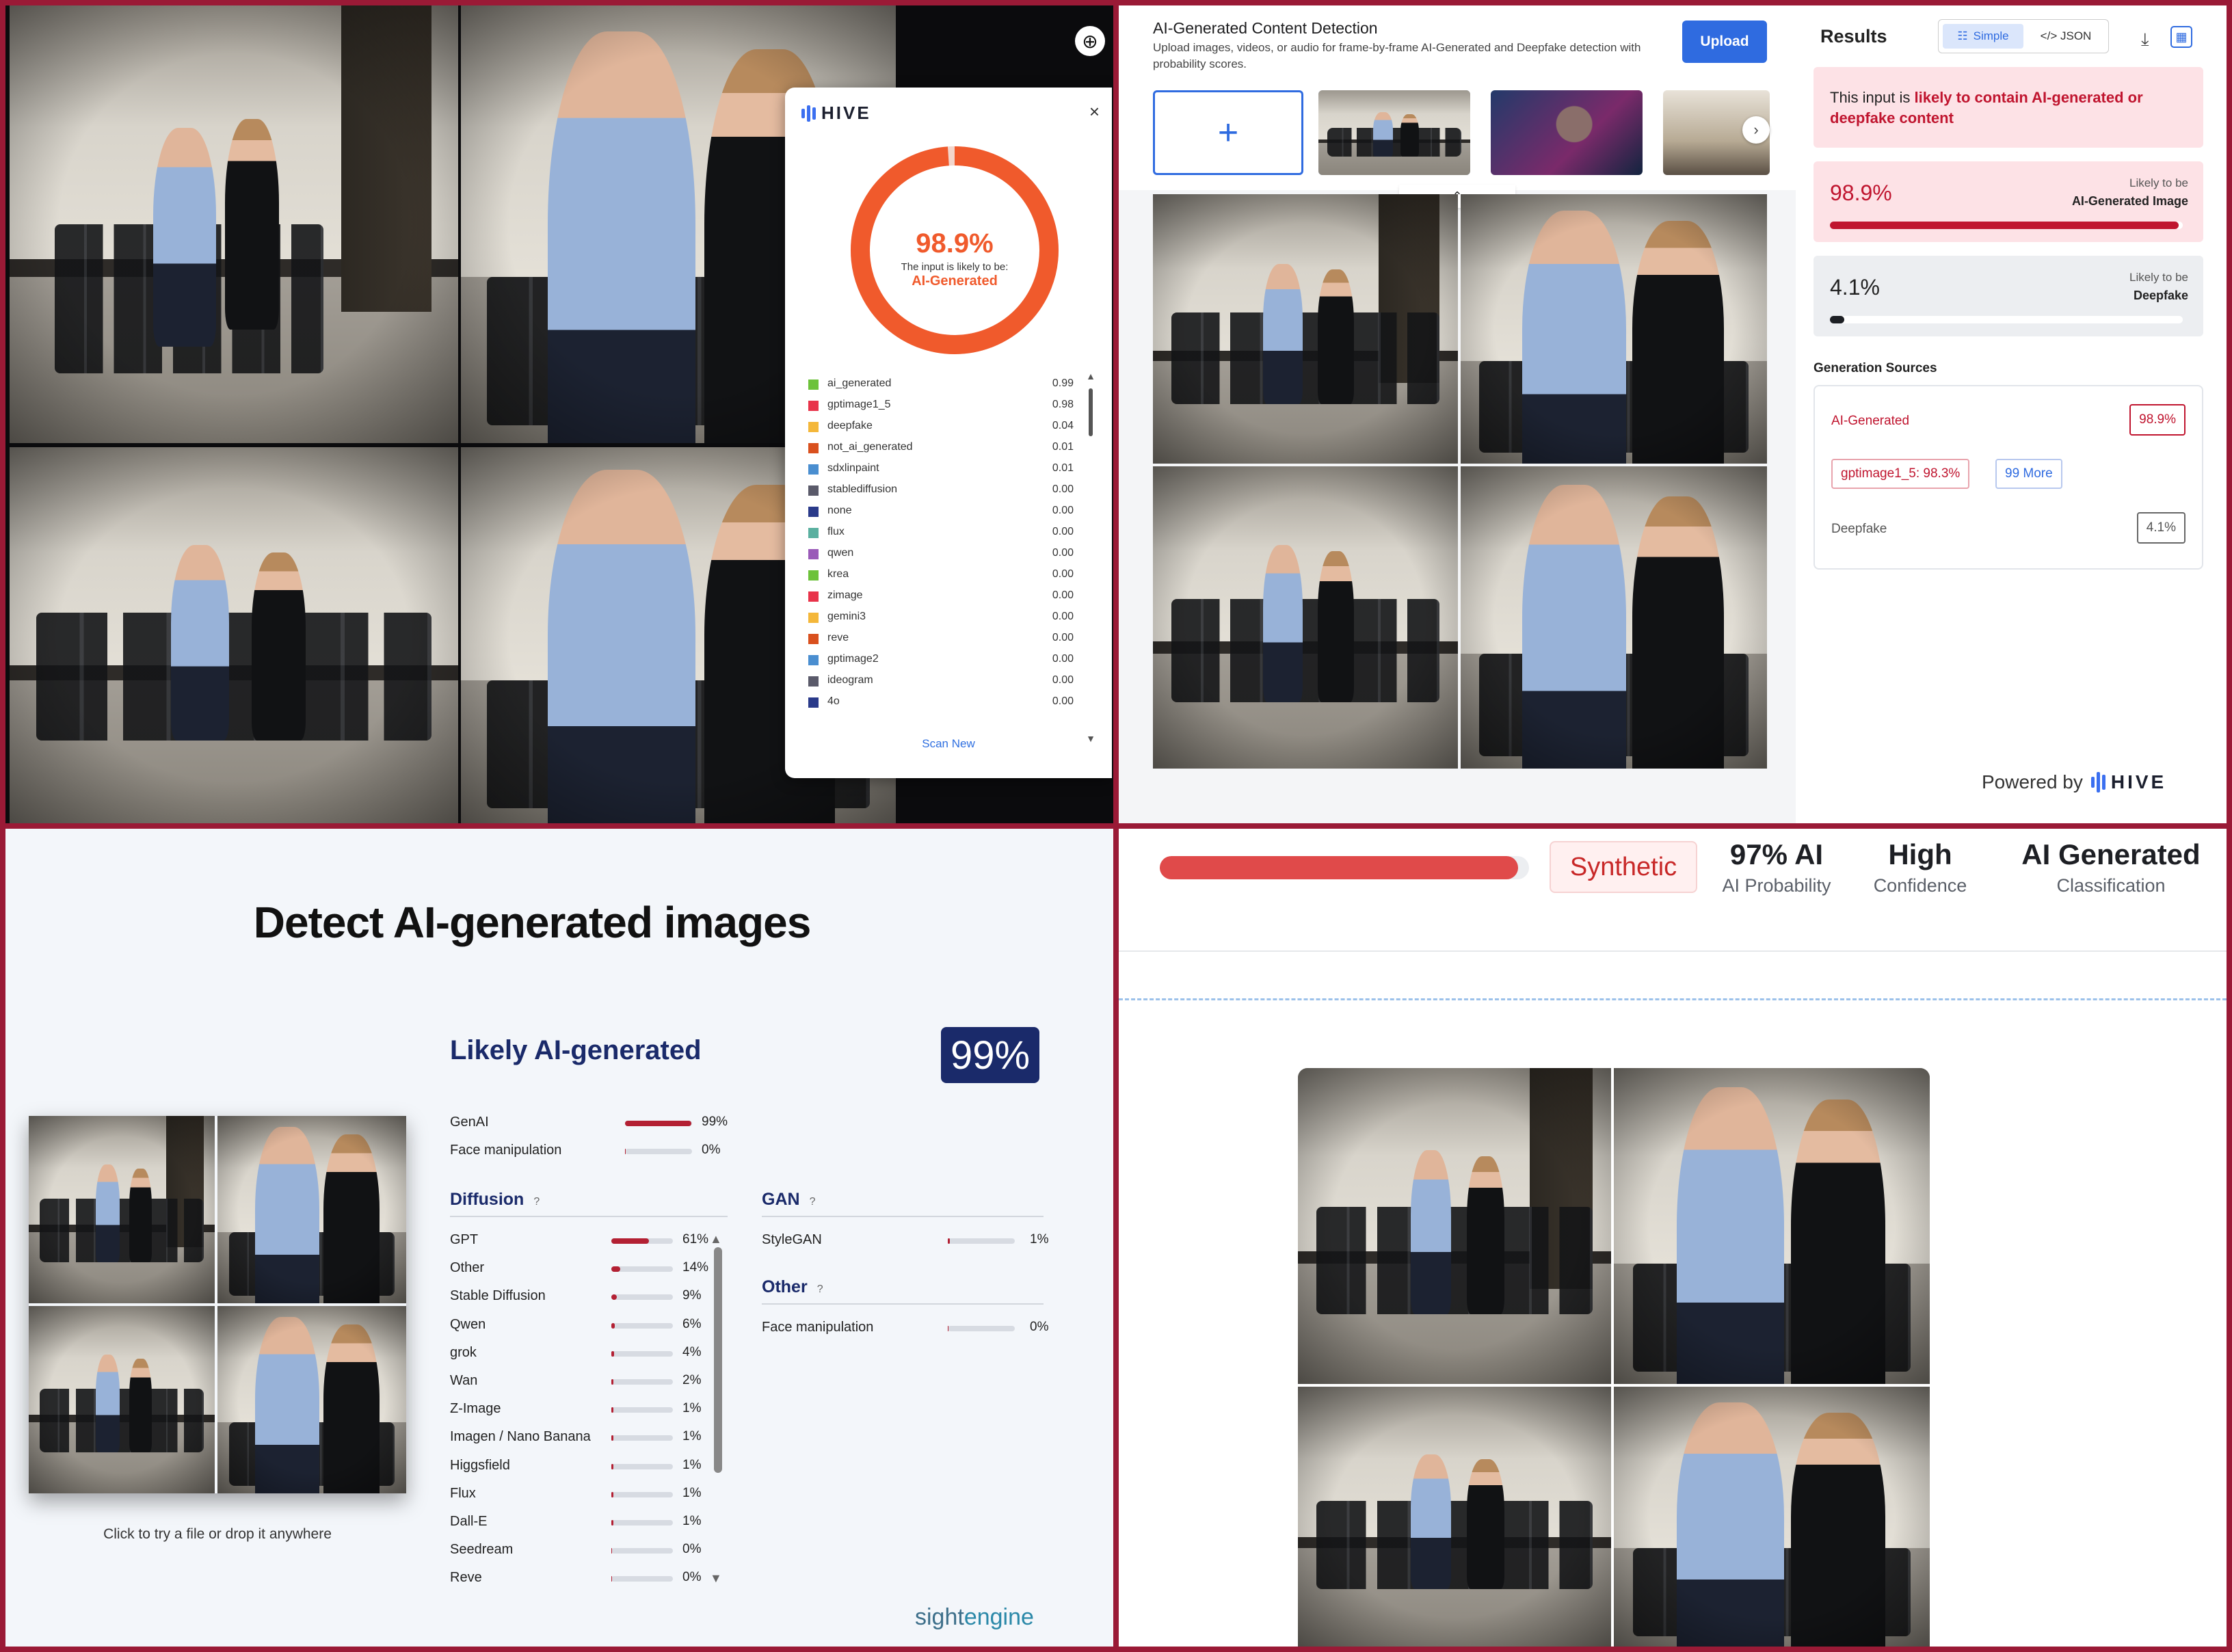 The image size is (2232, 1652). I want to click on scroll-down-icon: ▼, so click(716, 1578).